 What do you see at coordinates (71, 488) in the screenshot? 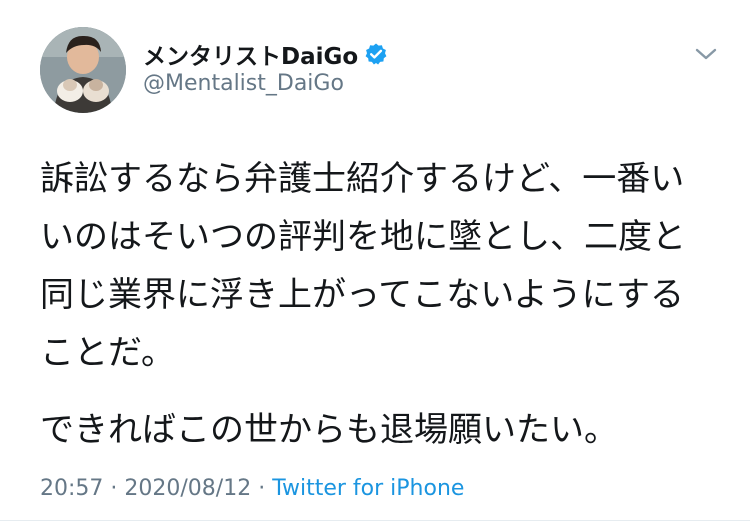
I see `tweet-time: 20:57` at bounding box center [71, 488].